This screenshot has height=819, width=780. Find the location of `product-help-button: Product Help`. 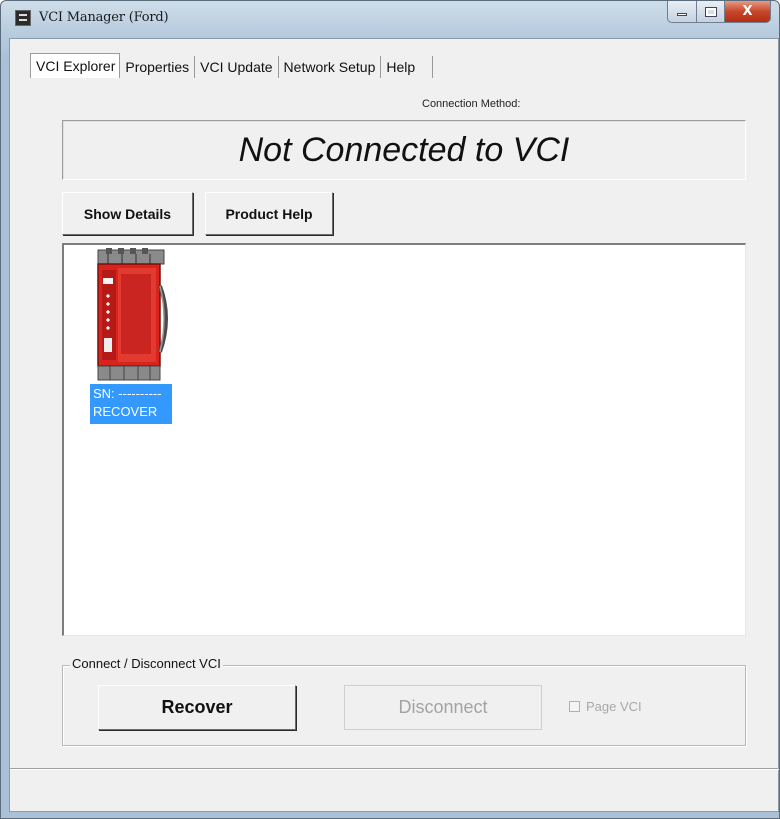

product-help-button: Product Help is located at coordinates (269, 213).